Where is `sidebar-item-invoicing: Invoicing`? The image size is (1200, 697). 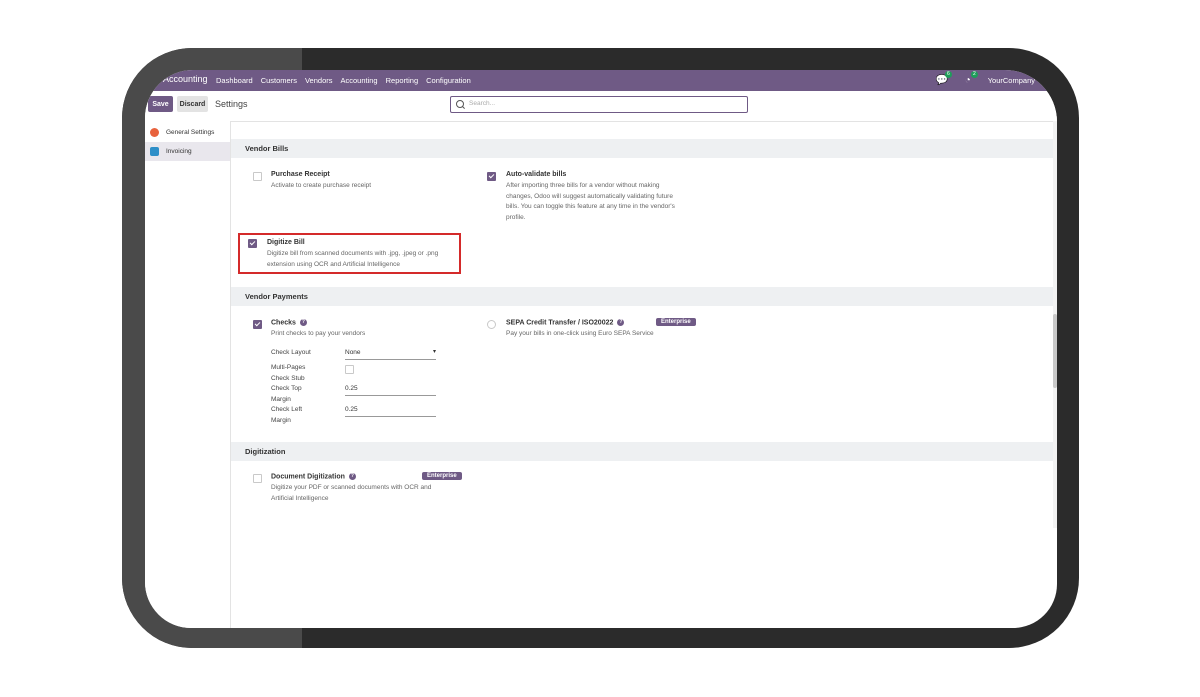
sidebar-item-invoicing: Invoicing is located at coordinates (187, 151).